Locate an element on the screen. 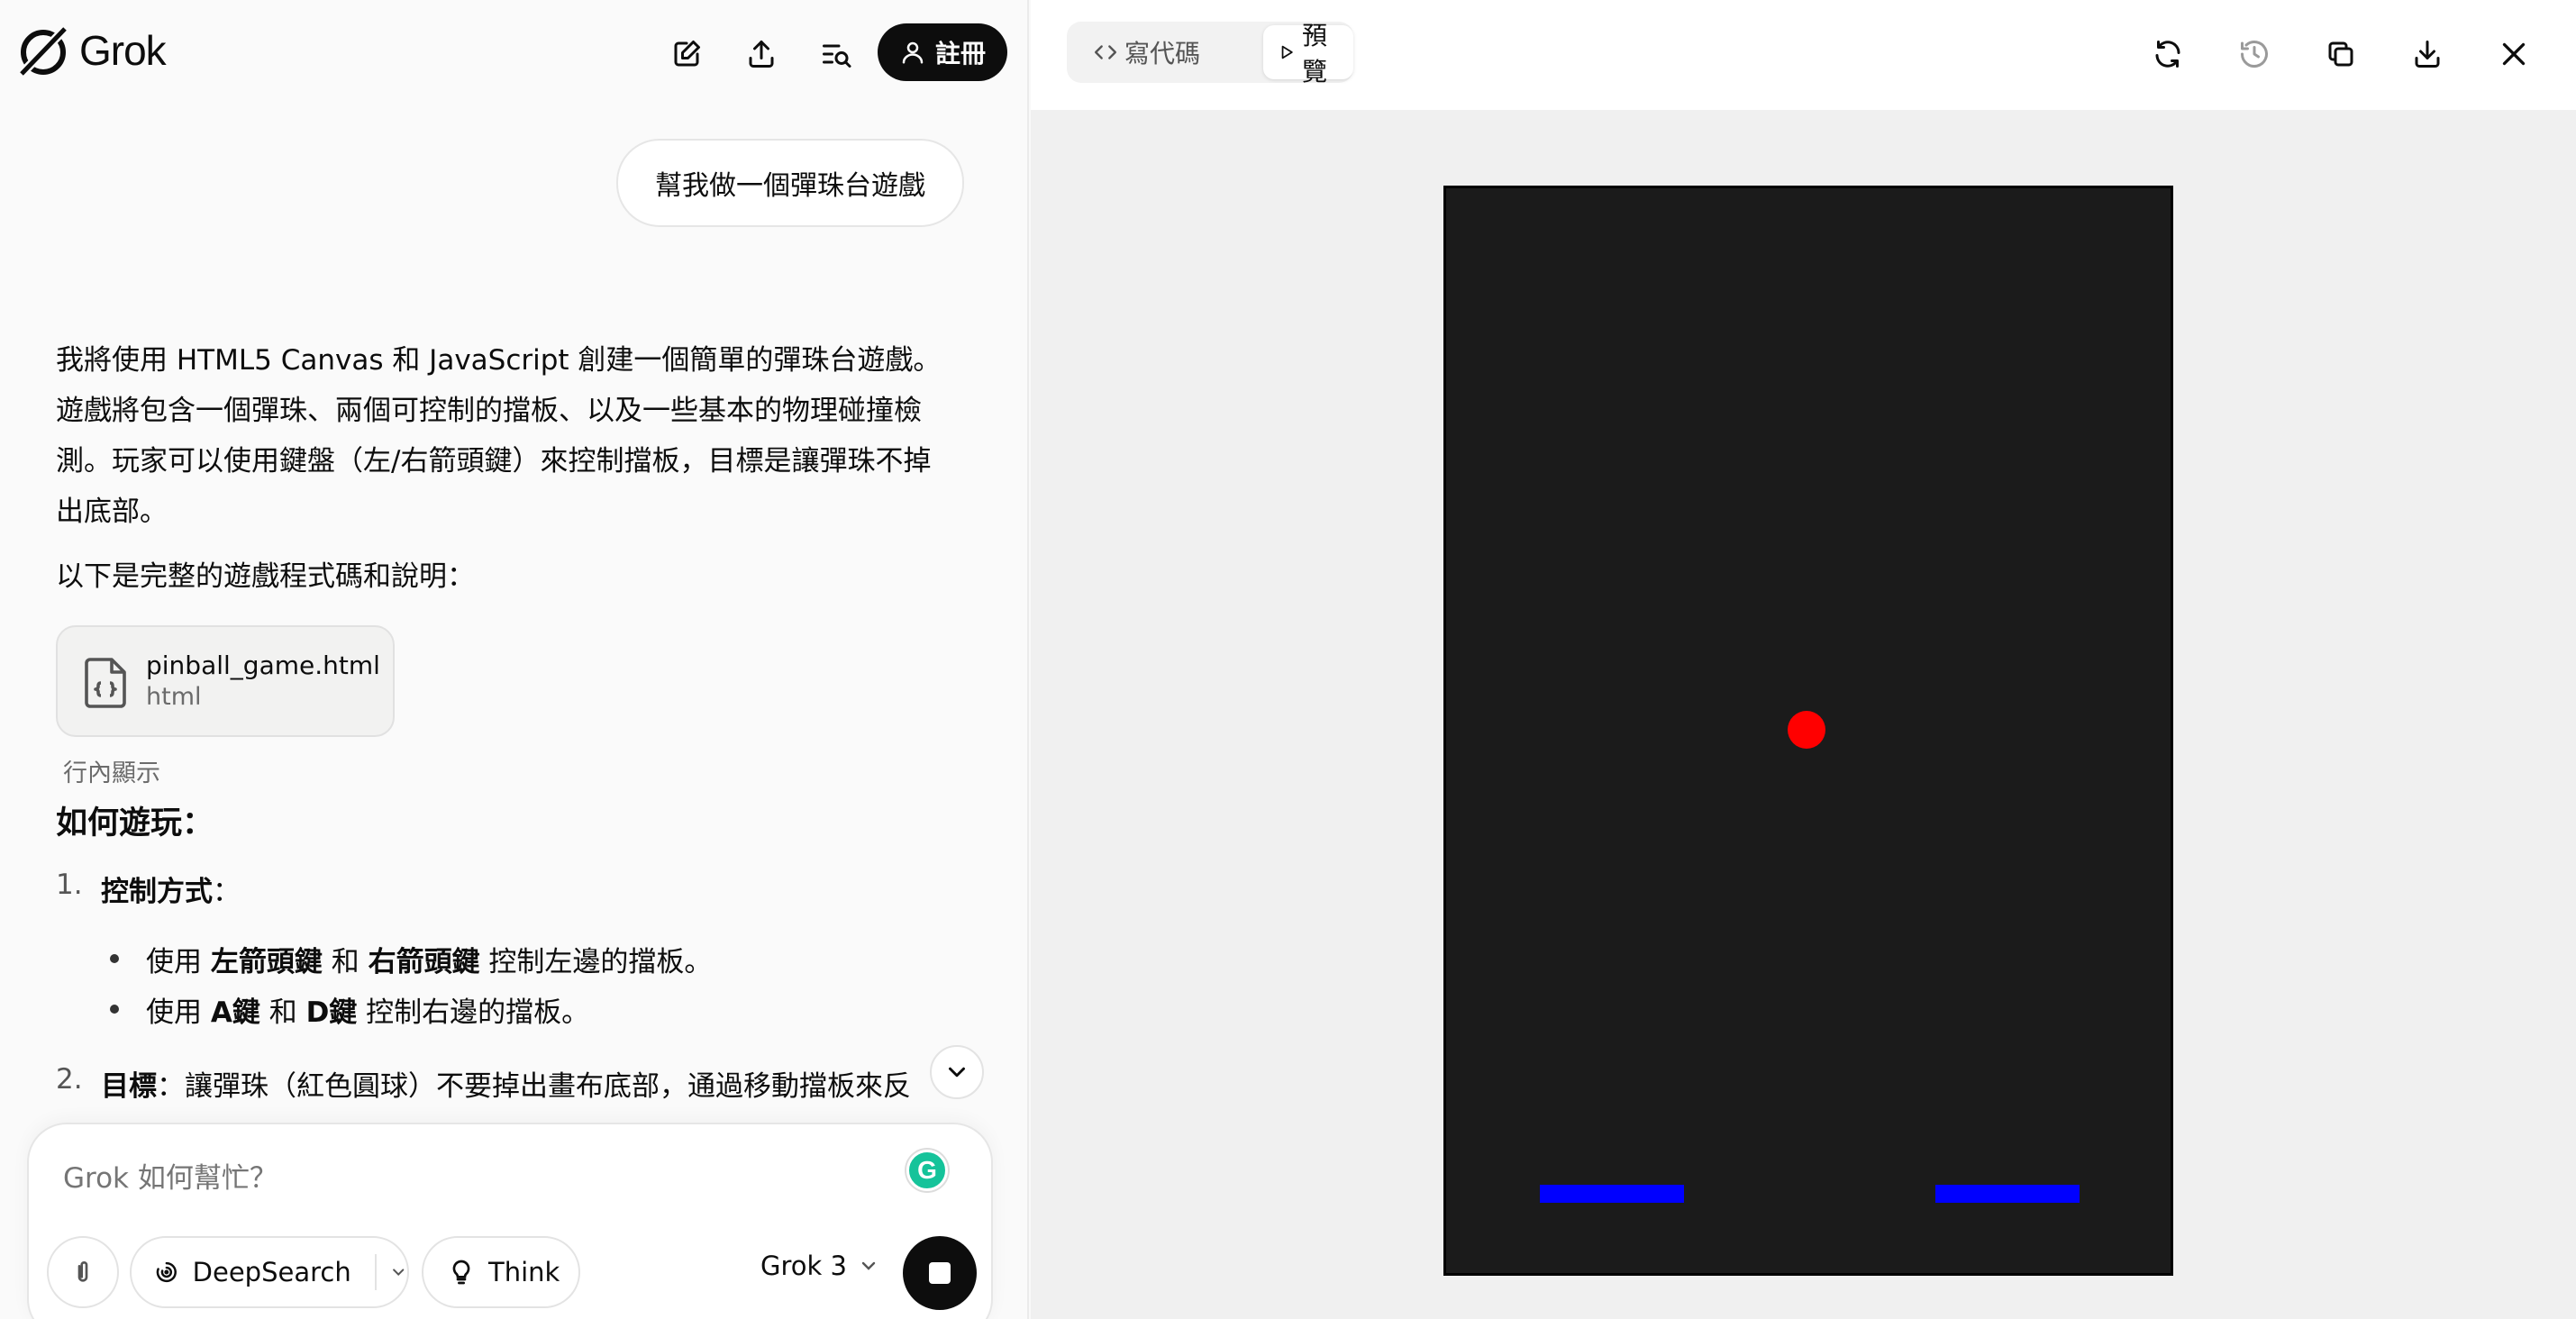 The image size is (2576, 1319). view-tabs: 寫代碼 預覽 is located at coordinates (1210, 53).